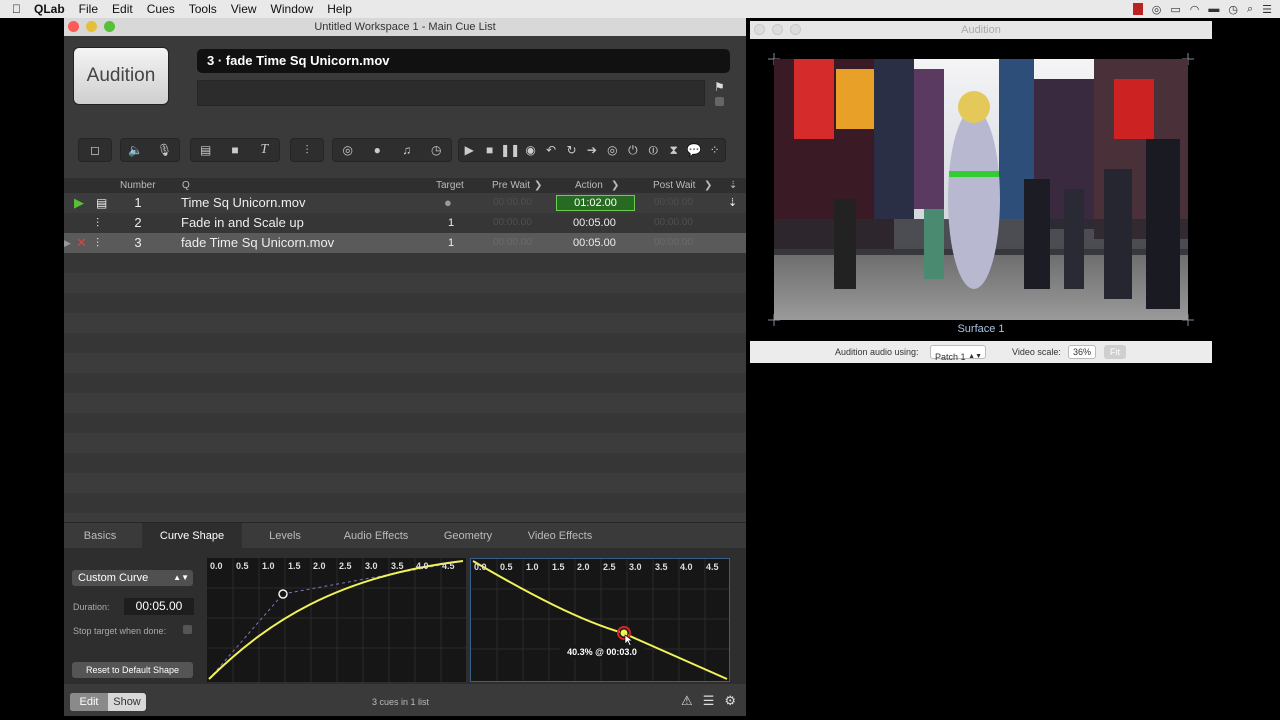  Describe the element at coordinates (192, 536) in the screenshot. I see `tab-curve-shape: Curve Shape` at that location.